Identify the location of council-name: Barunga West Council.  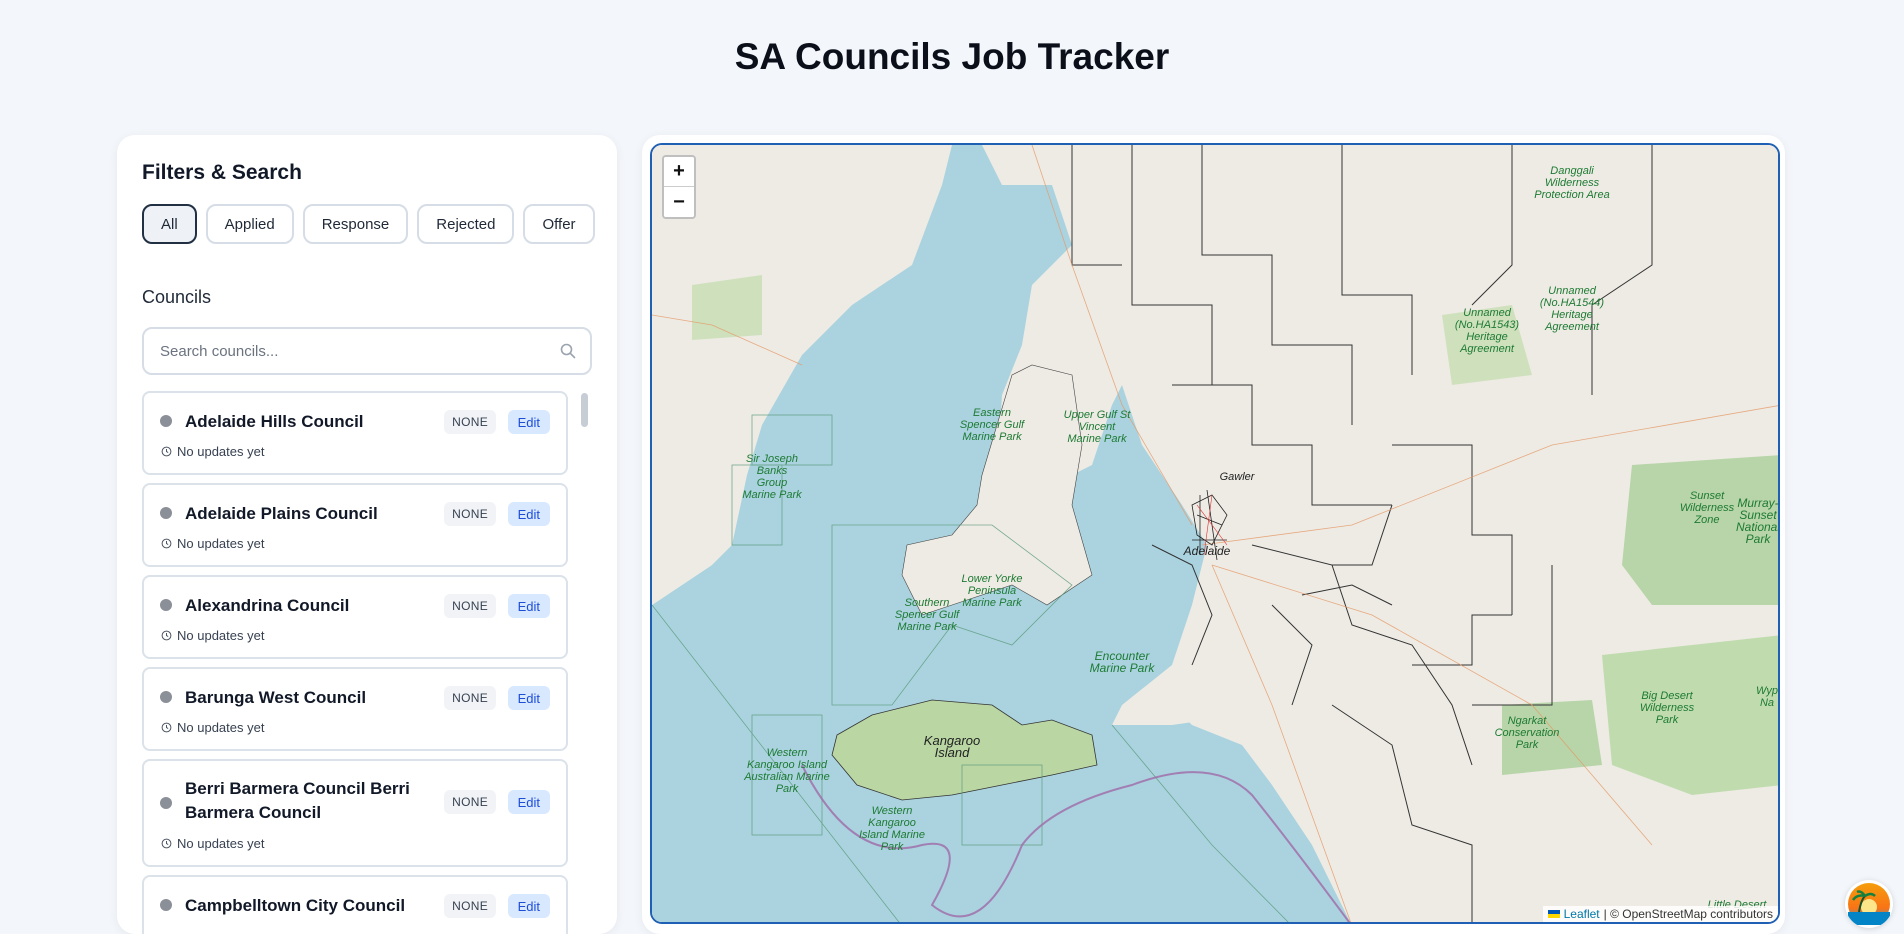
(276, 697).